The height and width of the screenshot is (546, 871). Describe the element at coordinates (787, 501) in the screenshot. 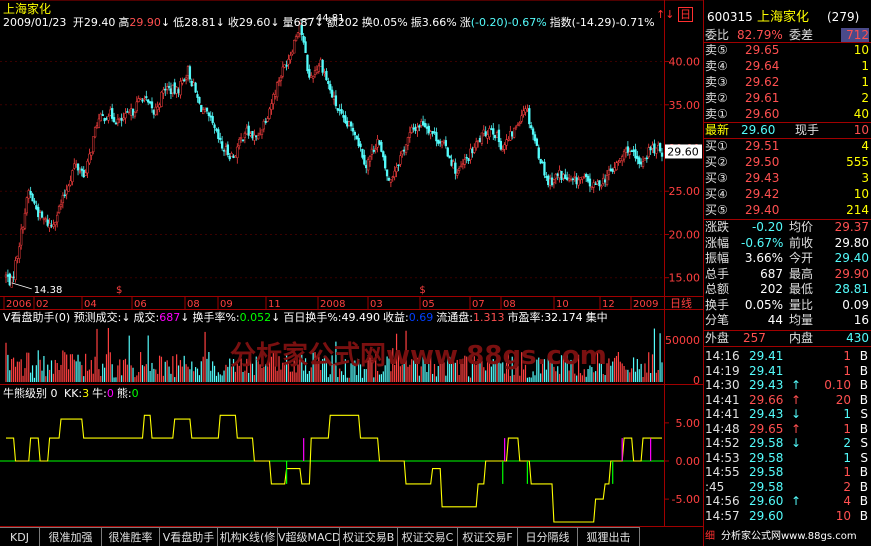

I see `tick-row: 14:56 29.60 ↑ 4 B` at that location.